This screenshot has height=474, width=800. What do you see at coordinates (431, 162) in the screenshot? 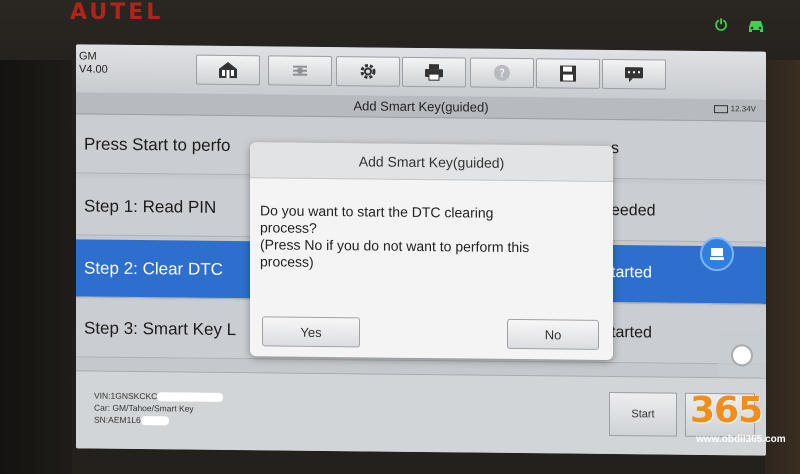
I see `dialog-title: Add Smart Key(guided)` at bounding box center [431, 162].